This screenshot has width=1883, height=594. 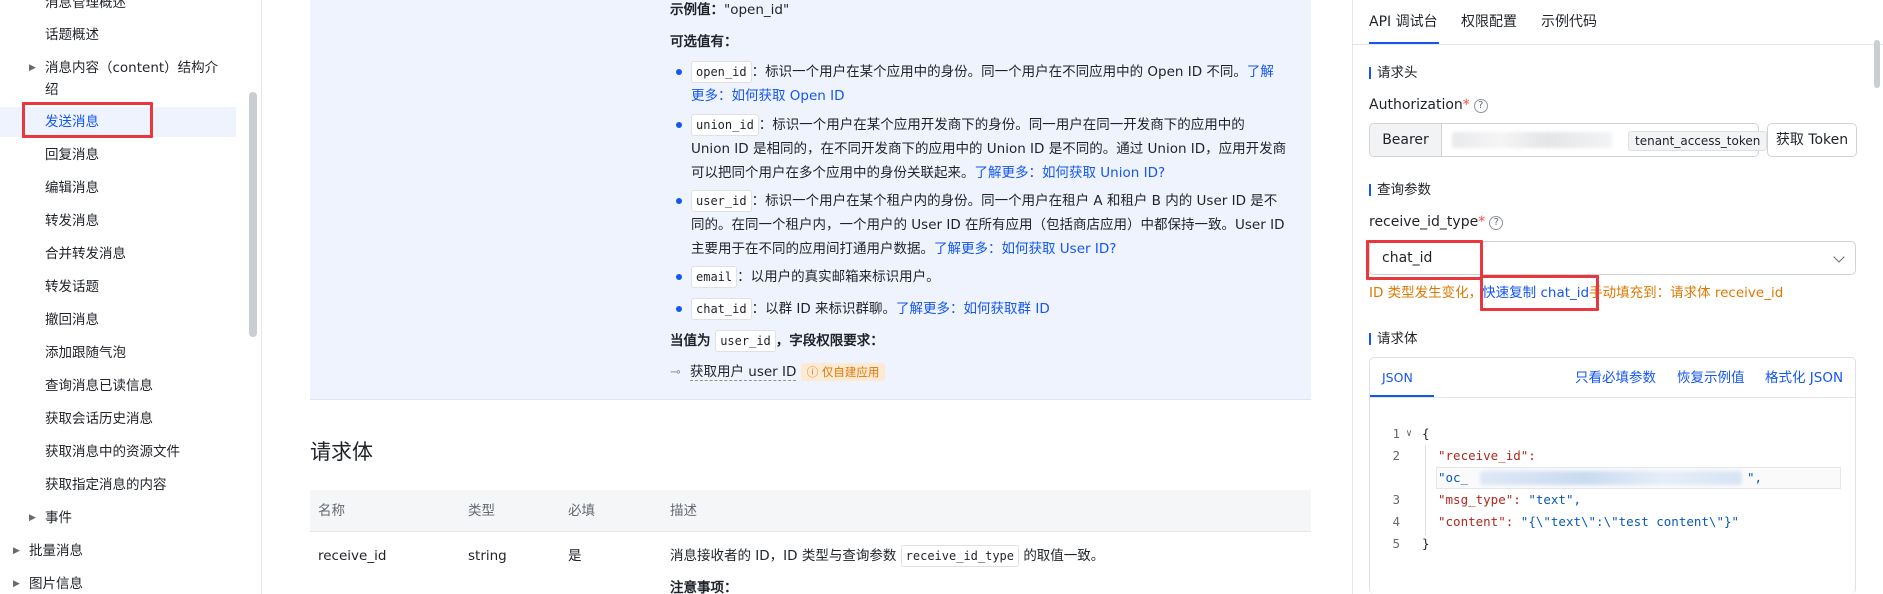 I want to click on tab-permissions: 权限配置, so click(x=1489, y=22).